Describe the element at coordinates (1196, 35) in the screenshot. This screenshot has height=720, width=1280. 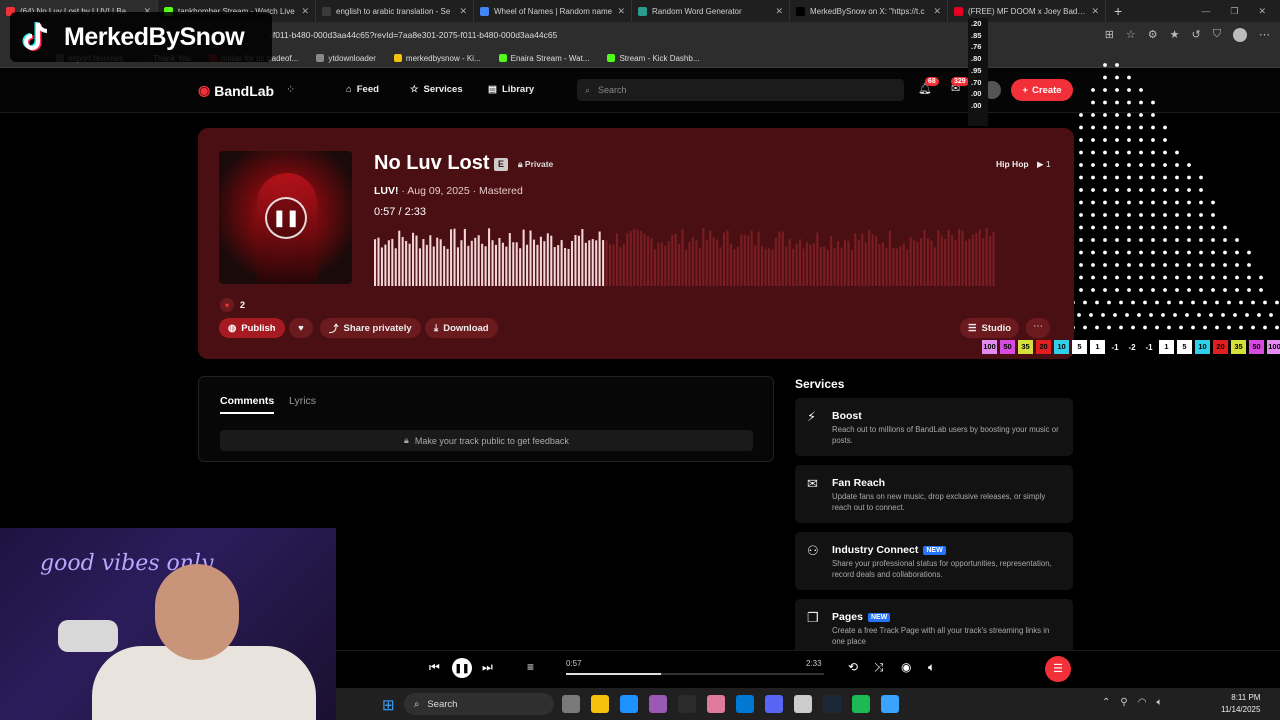
I see `history-icon: ↺` at that location.